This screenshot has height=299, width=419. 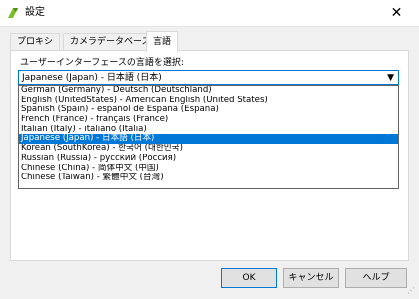 I want to click on language-option-chinese-taiwan: Chinese (Taiwan) - 繁體中文 (台灣), so click(x=208, y=178).